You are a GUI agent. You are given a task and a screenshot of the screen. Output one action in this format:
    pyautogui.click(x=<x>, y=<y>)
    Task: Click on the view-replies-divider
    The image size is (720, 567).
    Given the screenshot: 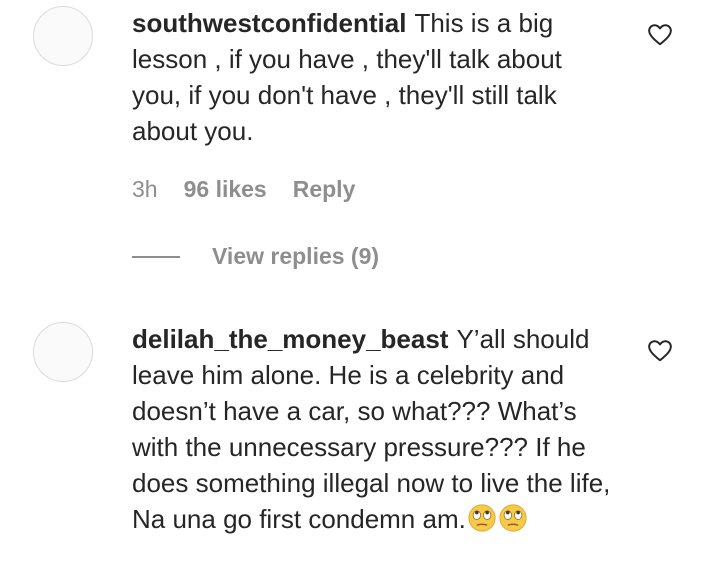 What is the action you would take?
    pyautogui.click(x=156, y=256)
    